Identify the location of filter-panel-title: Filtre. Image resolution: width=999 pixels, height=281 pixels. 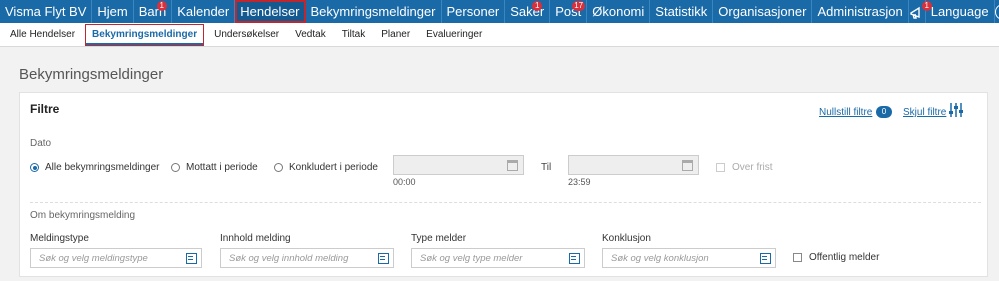
(45, 109).